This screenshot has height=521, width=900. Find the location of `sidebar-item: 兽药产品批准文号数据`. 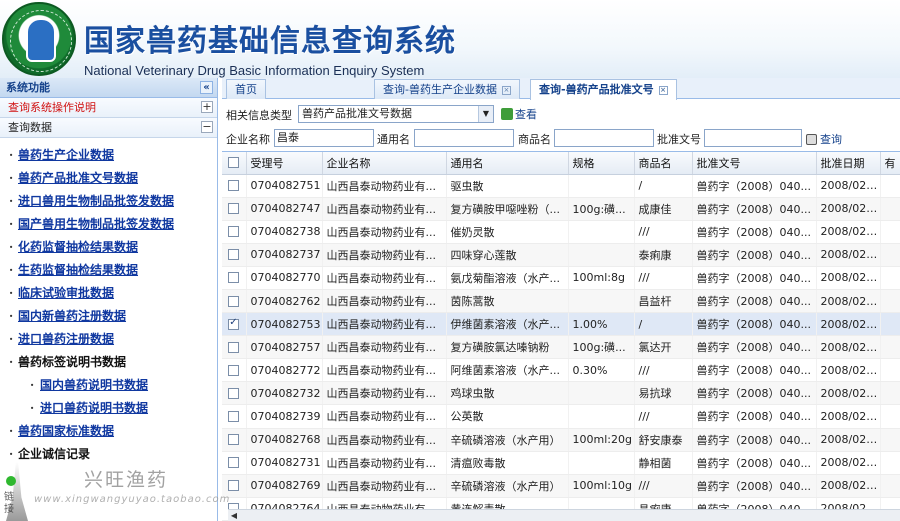

sidebar-item: 兽药产品批准文号数据 is located at coordinates (108, 178).